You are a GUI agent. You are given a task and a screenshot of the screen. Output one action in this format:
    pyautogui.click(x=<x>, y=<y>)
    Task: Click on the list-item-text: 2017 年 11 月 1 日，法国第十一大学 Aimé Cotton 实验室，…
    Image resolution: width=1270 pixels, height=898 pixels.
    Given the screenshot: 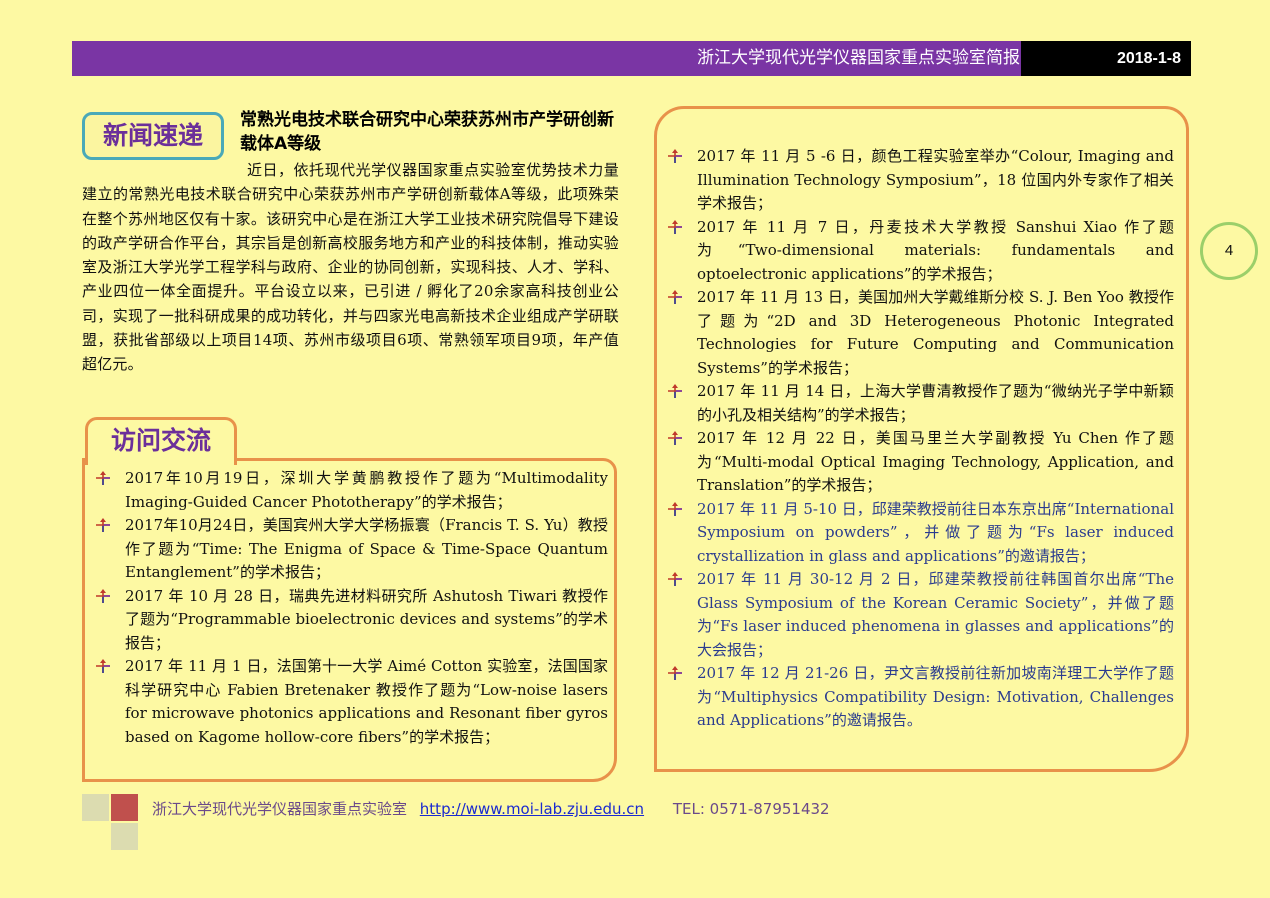 What is the action you would take?
    pyautogui.click(x=366, y=701)
    